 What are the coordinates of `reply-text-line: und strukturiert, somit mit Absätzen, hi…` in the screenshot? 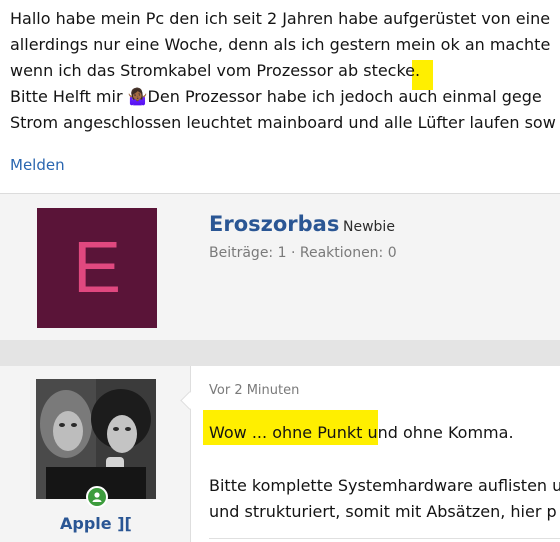 It's located at (383, 511).